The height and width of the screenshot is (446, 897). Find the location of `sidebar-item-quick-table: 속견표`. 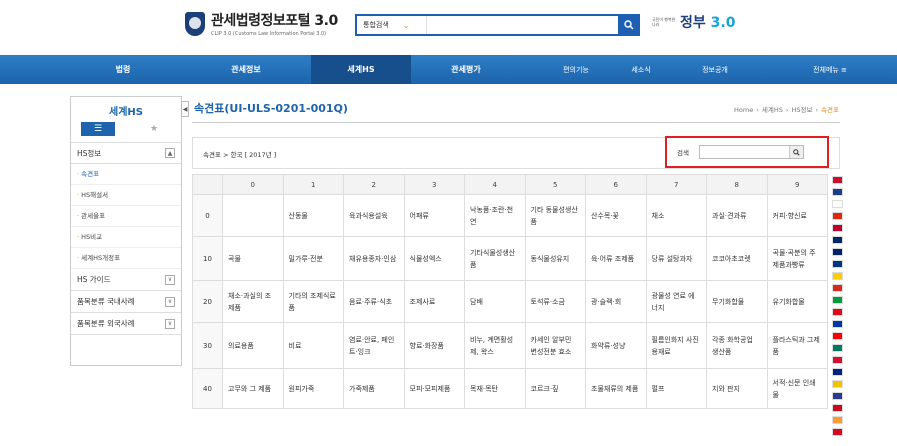

sidebar-item-quick-table: 속견표 is located at coordinates (126, 174).